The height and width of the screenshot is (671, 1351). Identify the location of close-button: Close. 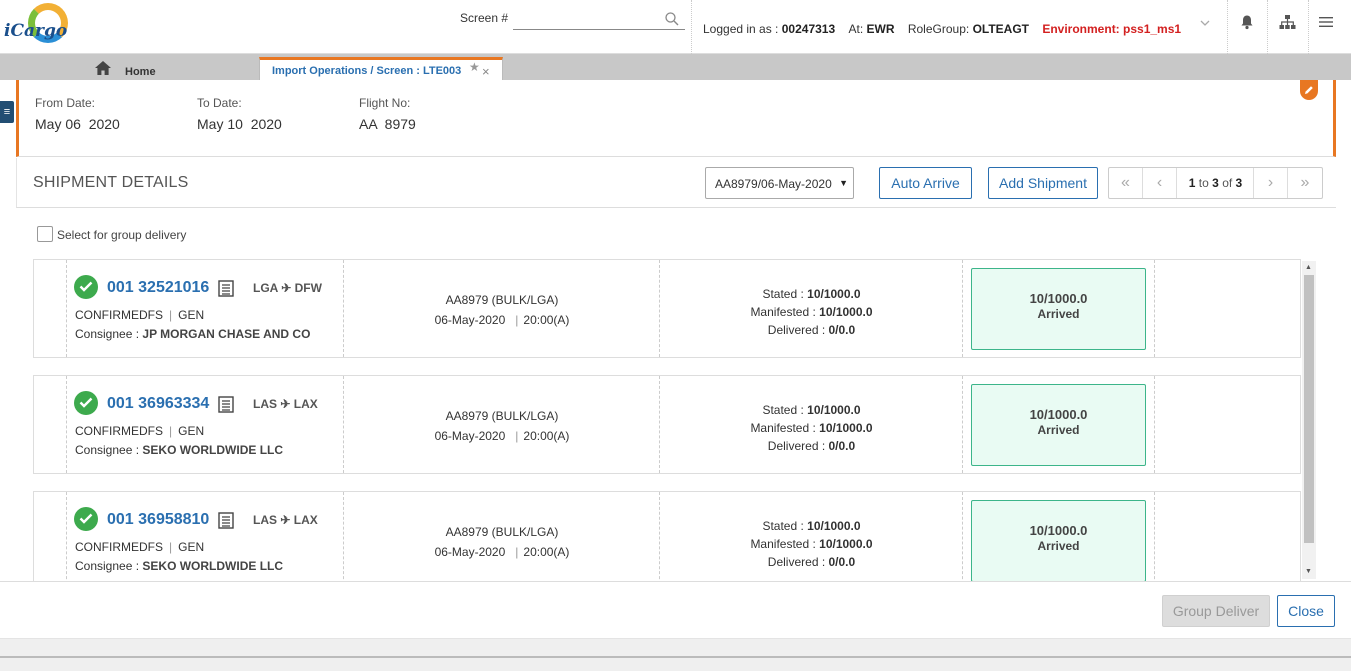
(1306, 611).